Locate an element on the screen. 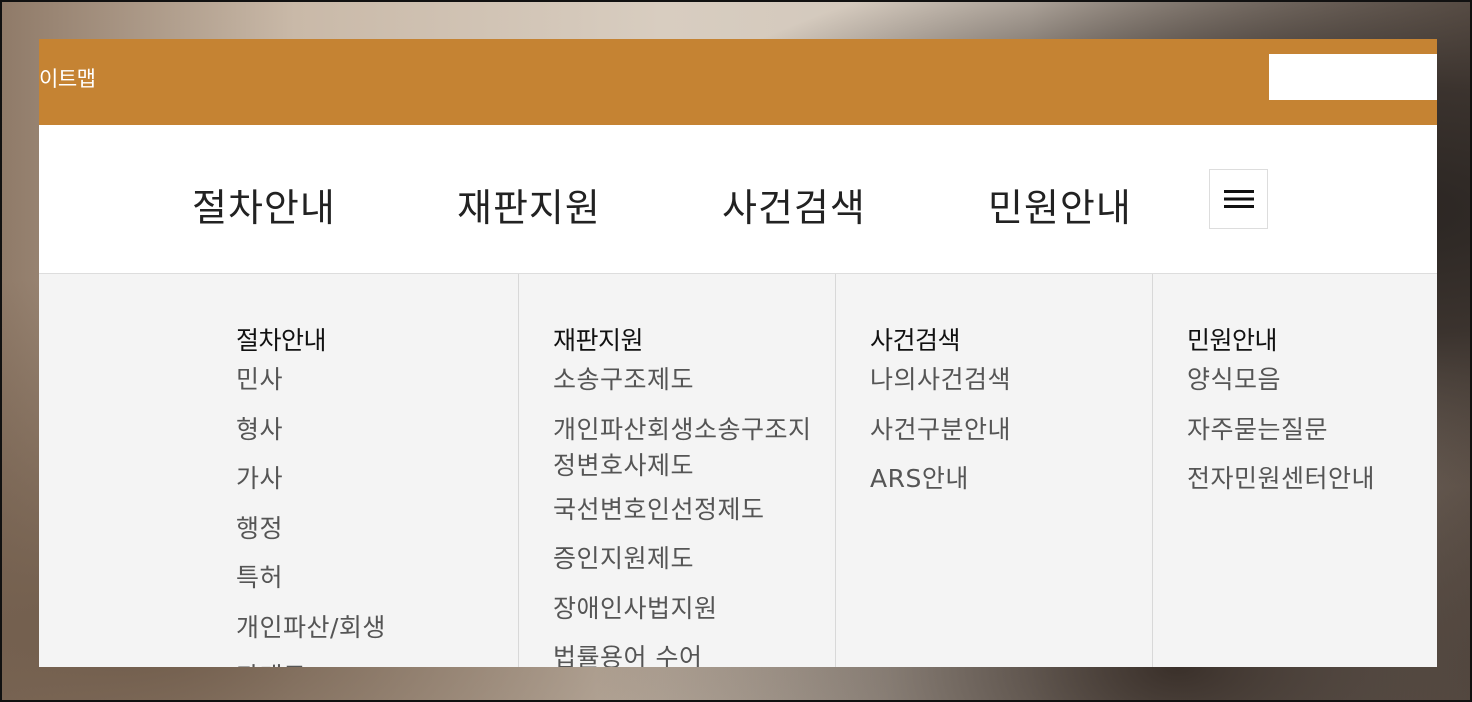 This screenshot has height=702, width=1472. dropdown-column-case-search: 사건검색 나의사건검색 사건구분안내 ARS안내 is located at coordinates (994, 470).